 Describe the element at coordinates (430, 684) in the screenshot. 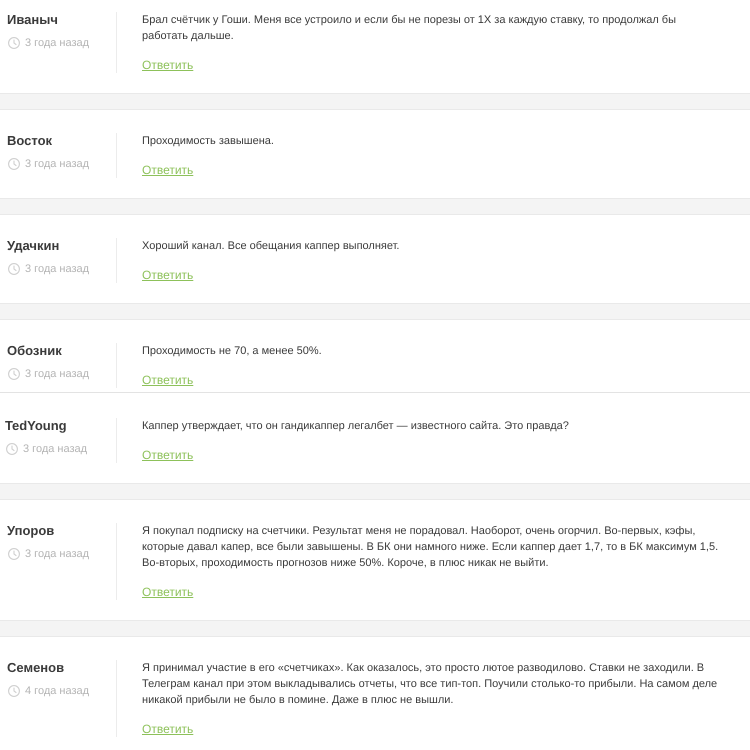

I see `comment-text: Я принимал участие в его «счетчиках». Как оказалось, это просто лютое разводилово. Ставки не заходили. В Телеграм канал при этом выкладывались отчеты, что все тип-топ. Поучили столько-то прибыли. На самом деле никакой прибыли не было в помине. Даже в плюс не вышли.` at that location.